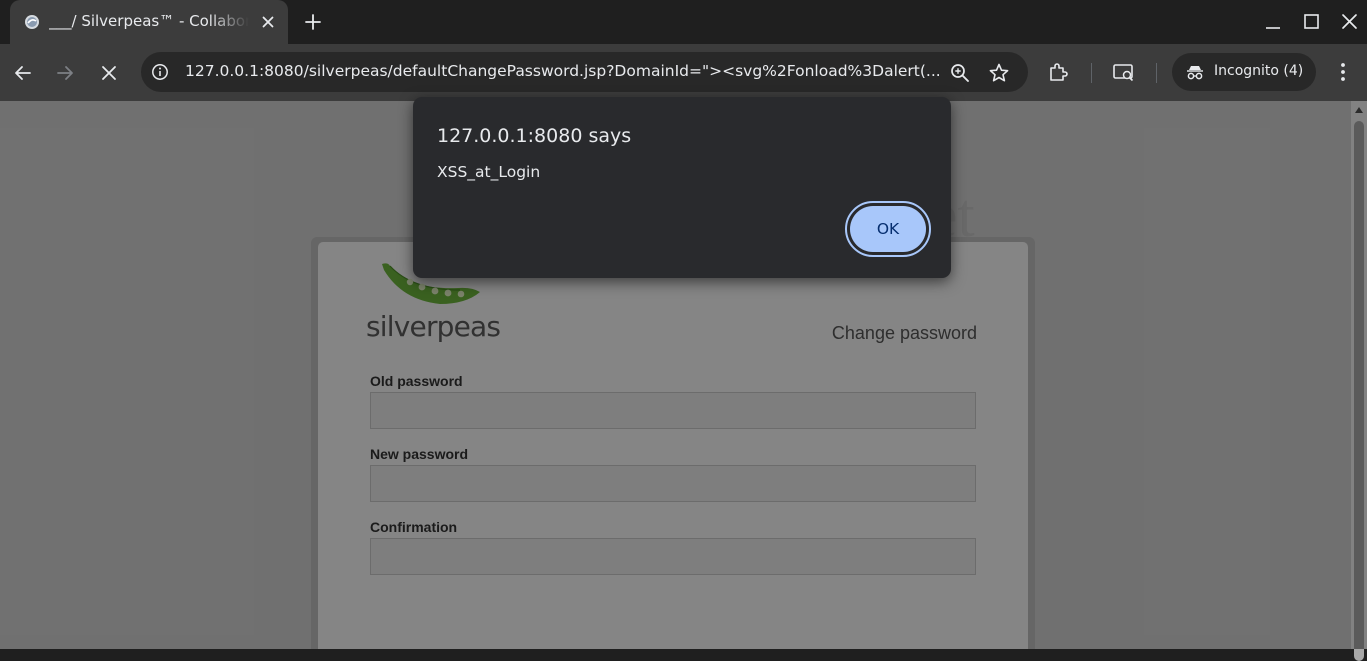 The image size is (1367, 661). What do you see at coordinates (1359, 375) in the screenshot?
I see `scrollbar-backdrop` at bounding box center [1359, 375].